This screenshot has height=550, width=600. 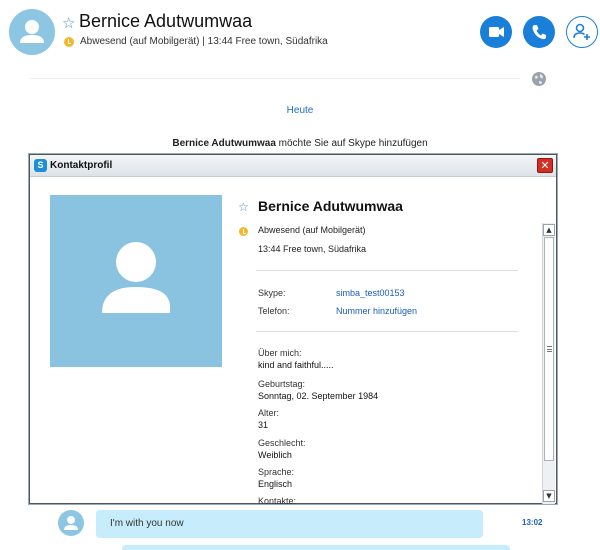 What do you see at coordinates (539, 79) in the screenshot?
I see `globe-icon` at bounding box center [539, 79].